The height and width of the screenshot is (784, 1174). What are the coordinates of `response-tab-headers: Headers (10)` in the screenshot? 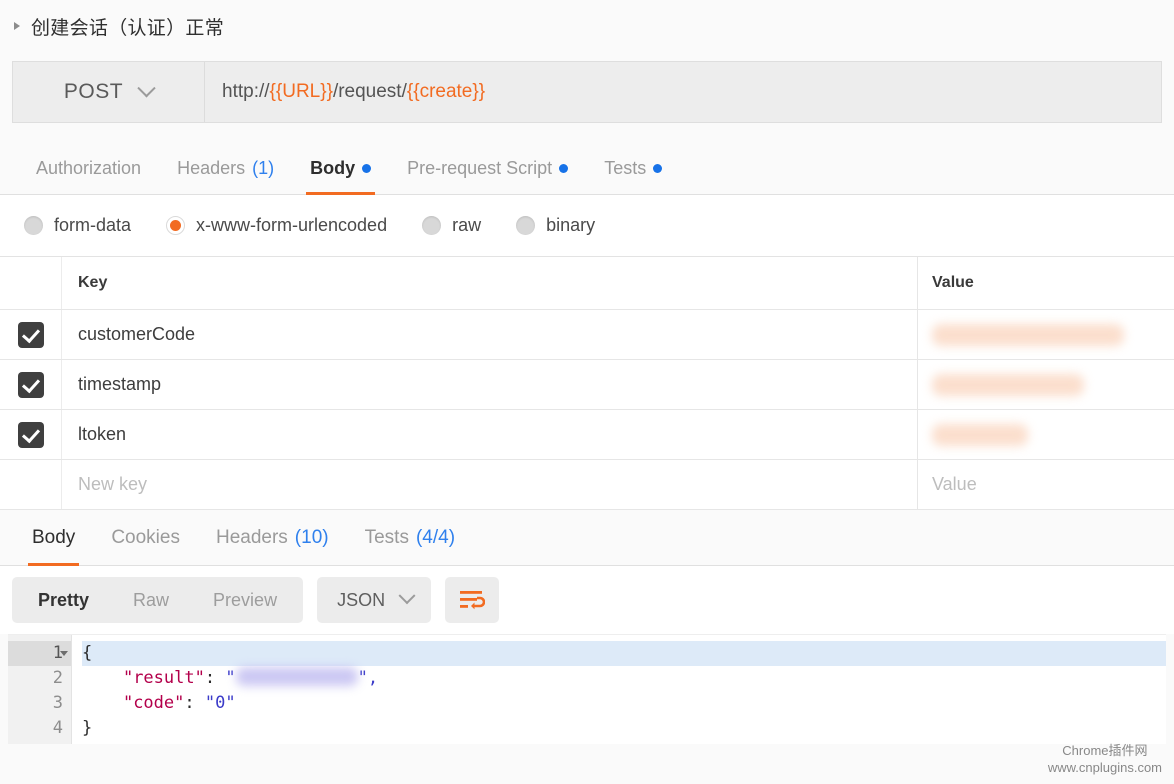 It's located at (272, 537).